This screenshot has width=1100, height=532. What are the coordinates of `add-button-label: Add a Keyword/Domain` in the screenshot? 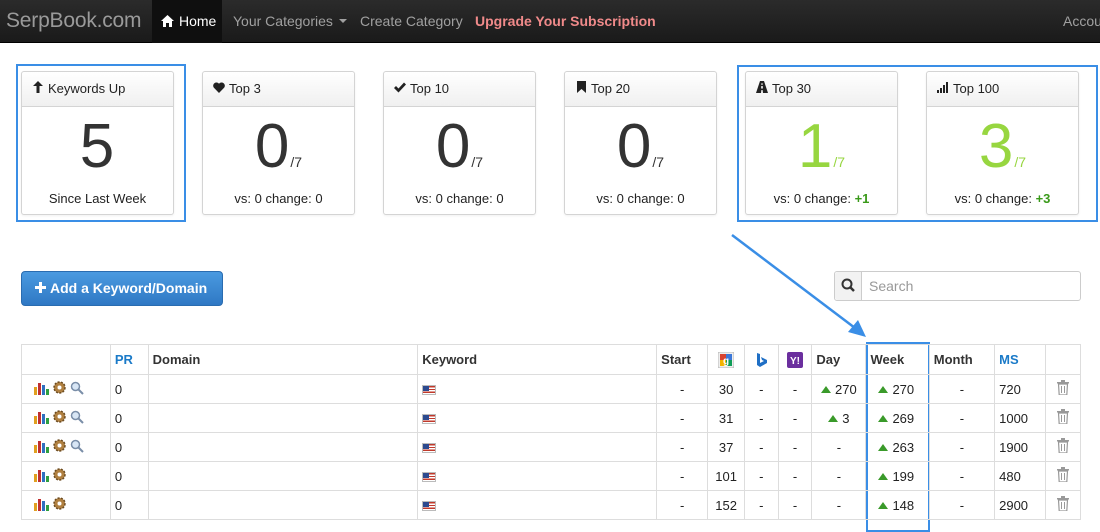 It's located at (129, 288).